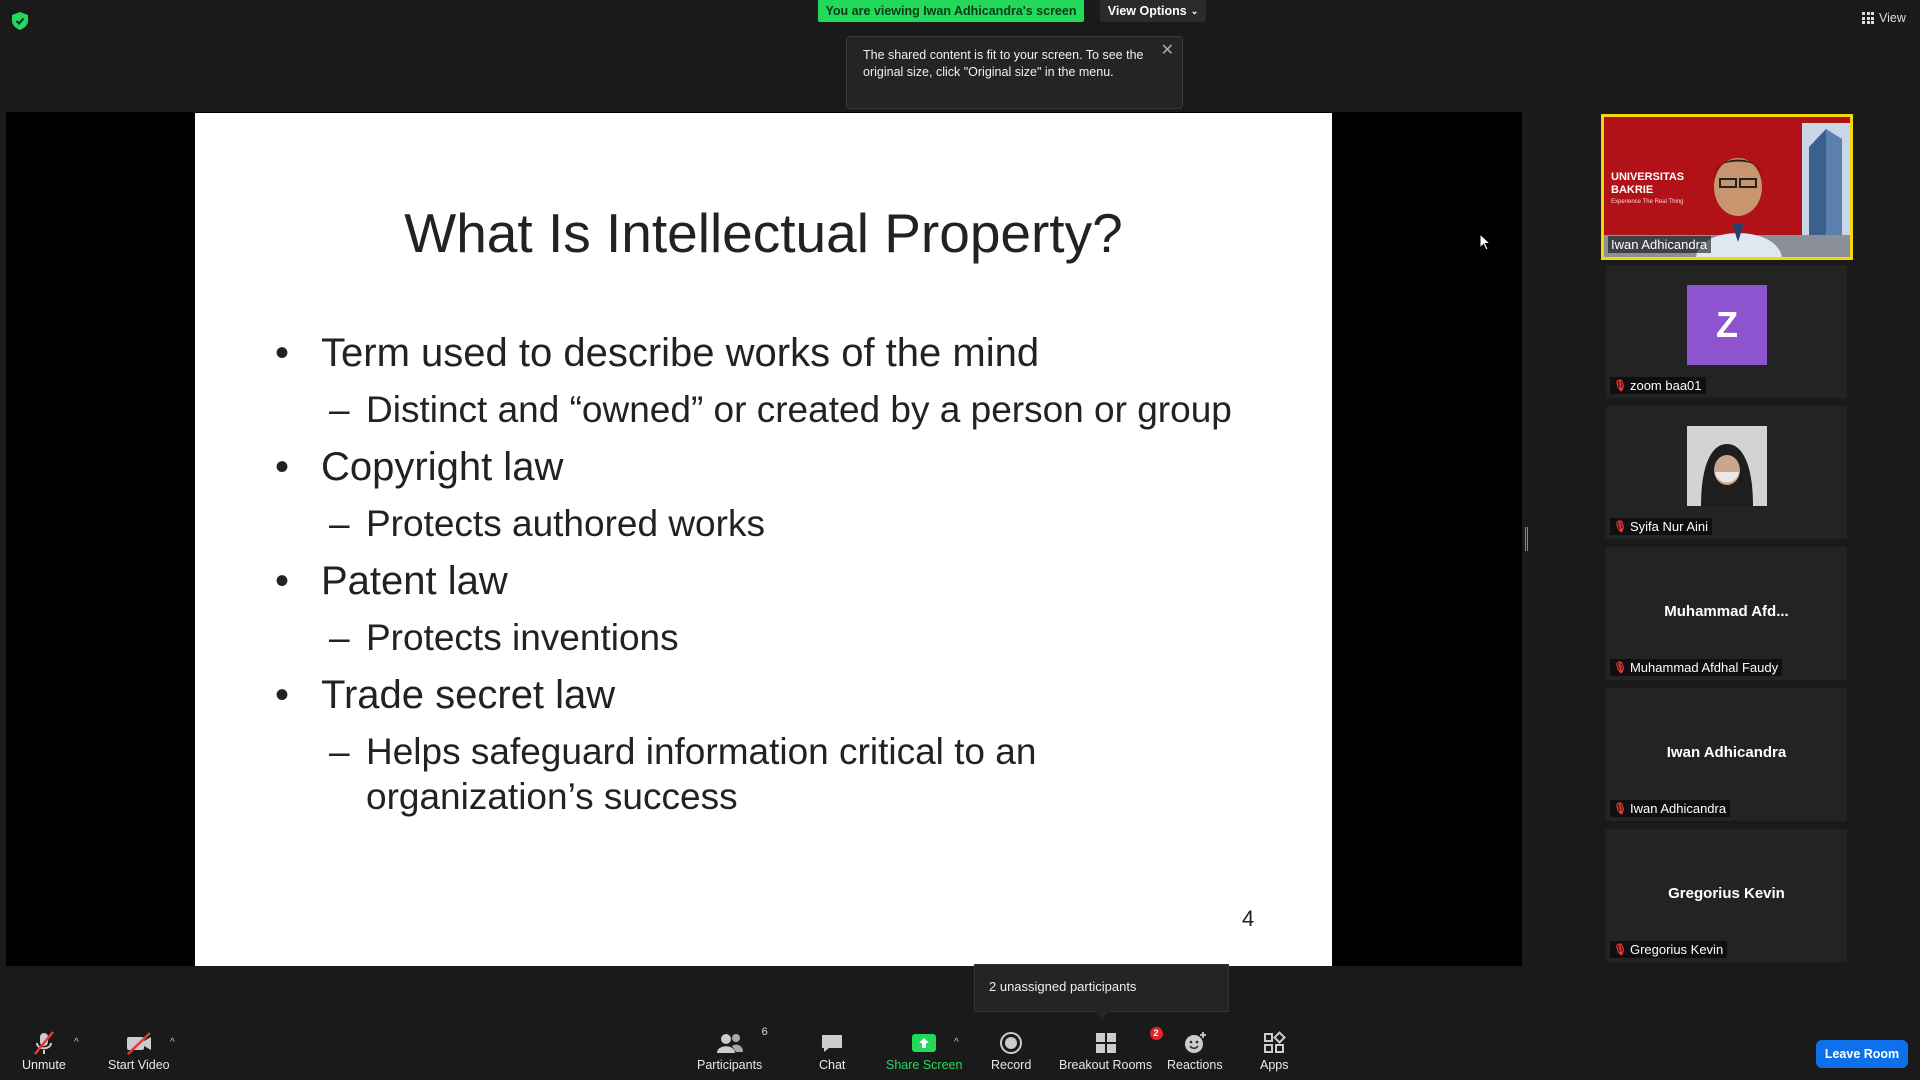 The height and width of the screenshot is (1080, 1920). I want to click on participant-name-label: 🎙︎ Iwan Adhicandra, so click(1670, 808).